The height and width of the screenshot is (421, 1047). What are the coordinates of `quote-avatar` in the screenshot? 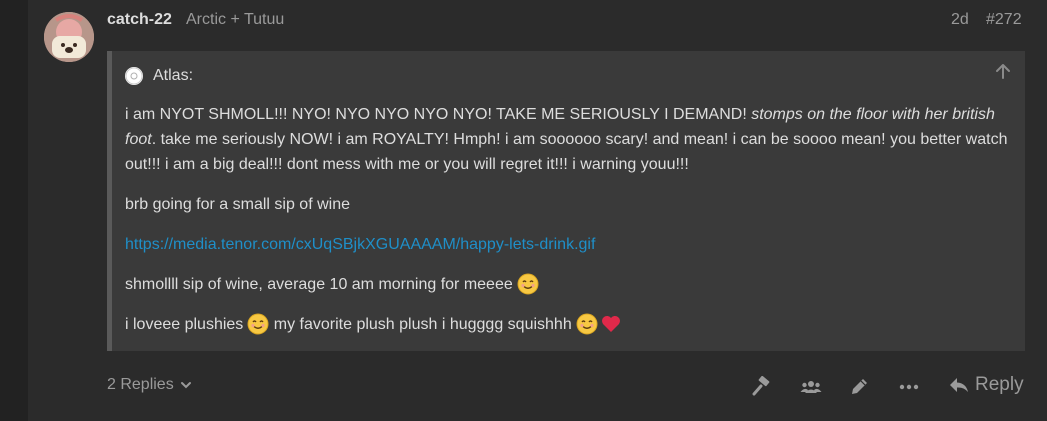 It's located at (134, 76).